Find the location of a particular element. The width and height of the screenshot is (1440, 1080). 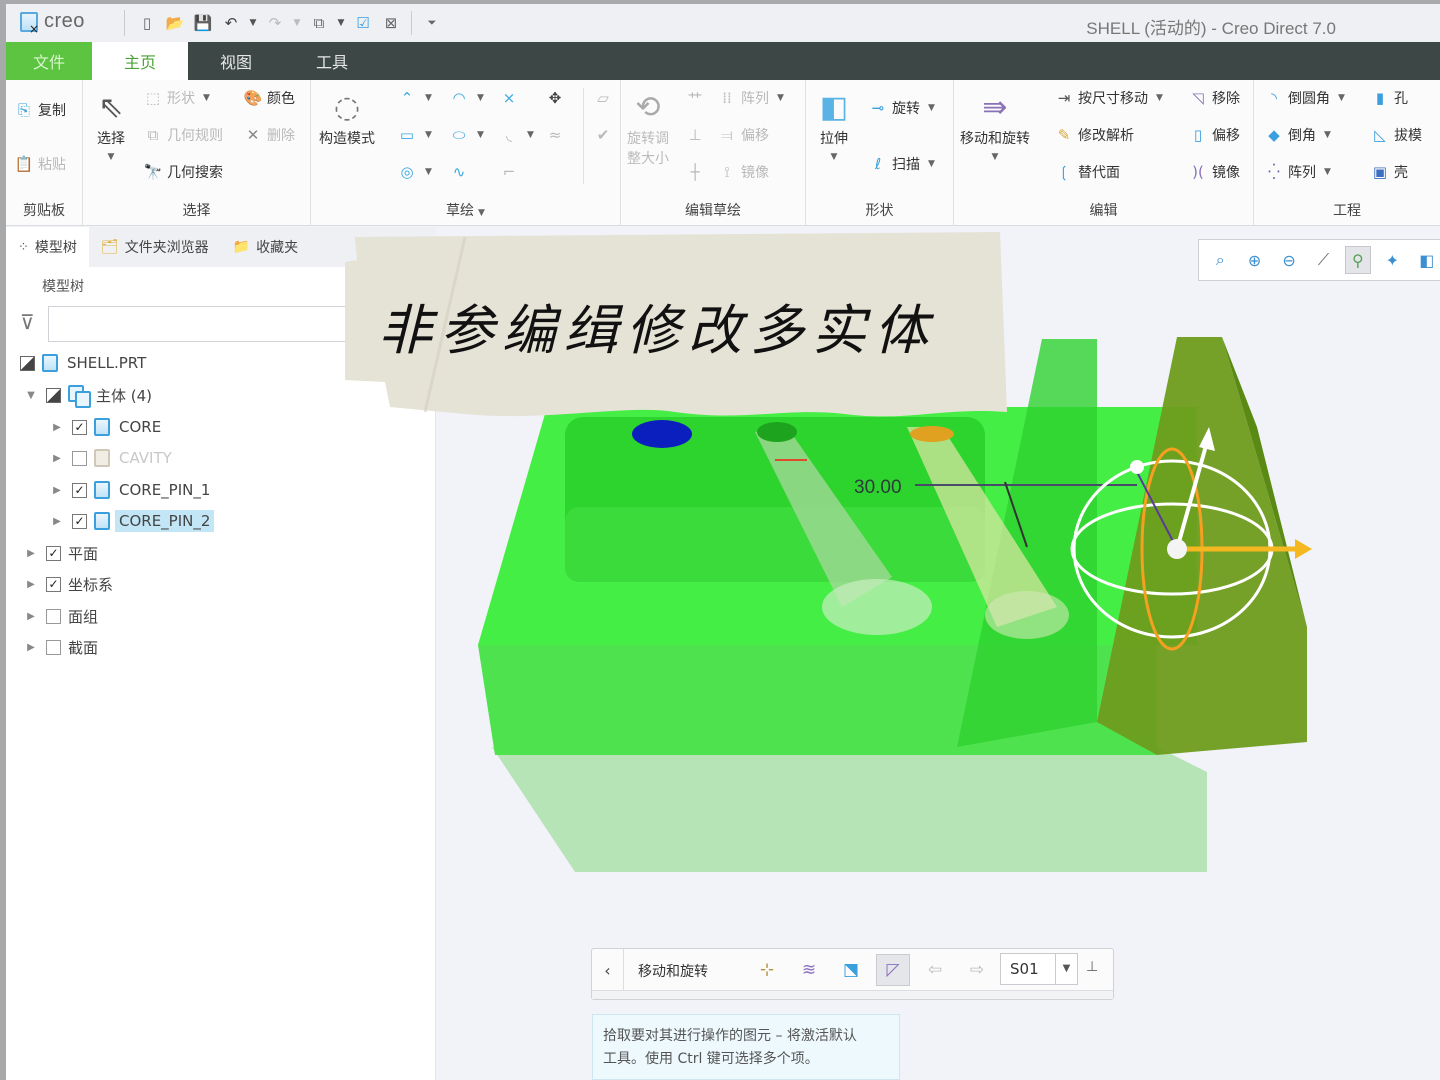

dropdown-arrow-icon: ▼ is located at coordinates (1066, 969).